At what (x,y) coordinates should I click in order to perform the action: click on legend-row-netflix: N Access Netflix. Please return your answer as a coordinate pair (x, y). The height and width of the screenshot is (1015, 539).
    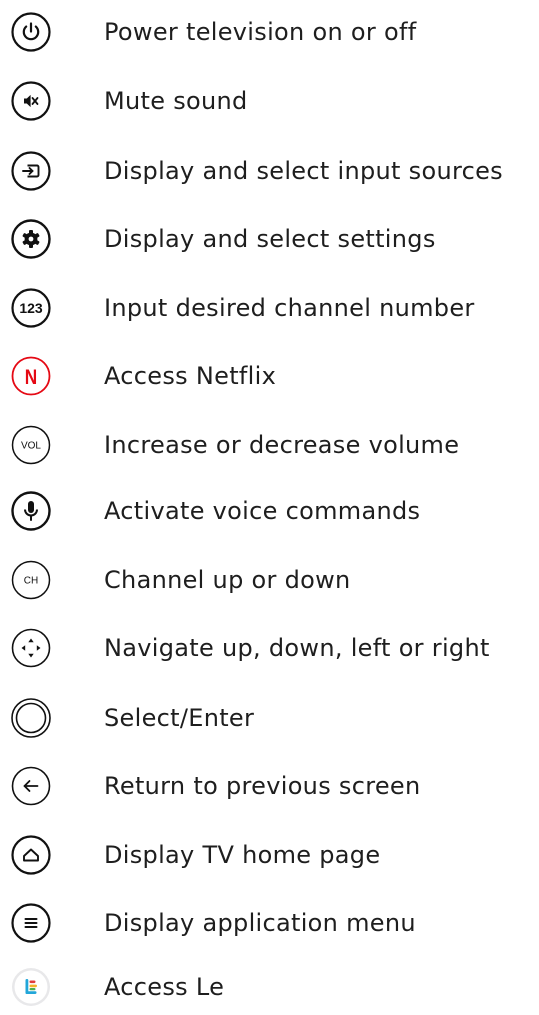
    Looking at the image, I should click on (269, 376).